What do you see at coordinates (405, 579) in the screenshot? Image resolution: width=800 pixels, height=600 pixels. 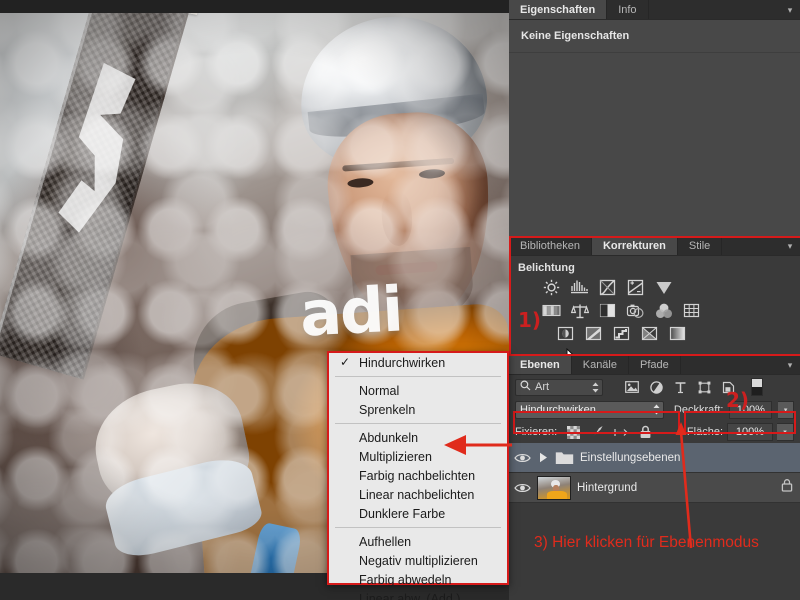 I see `menu-item-label: Farbig abwedeln` at bounding box center [405, 579].